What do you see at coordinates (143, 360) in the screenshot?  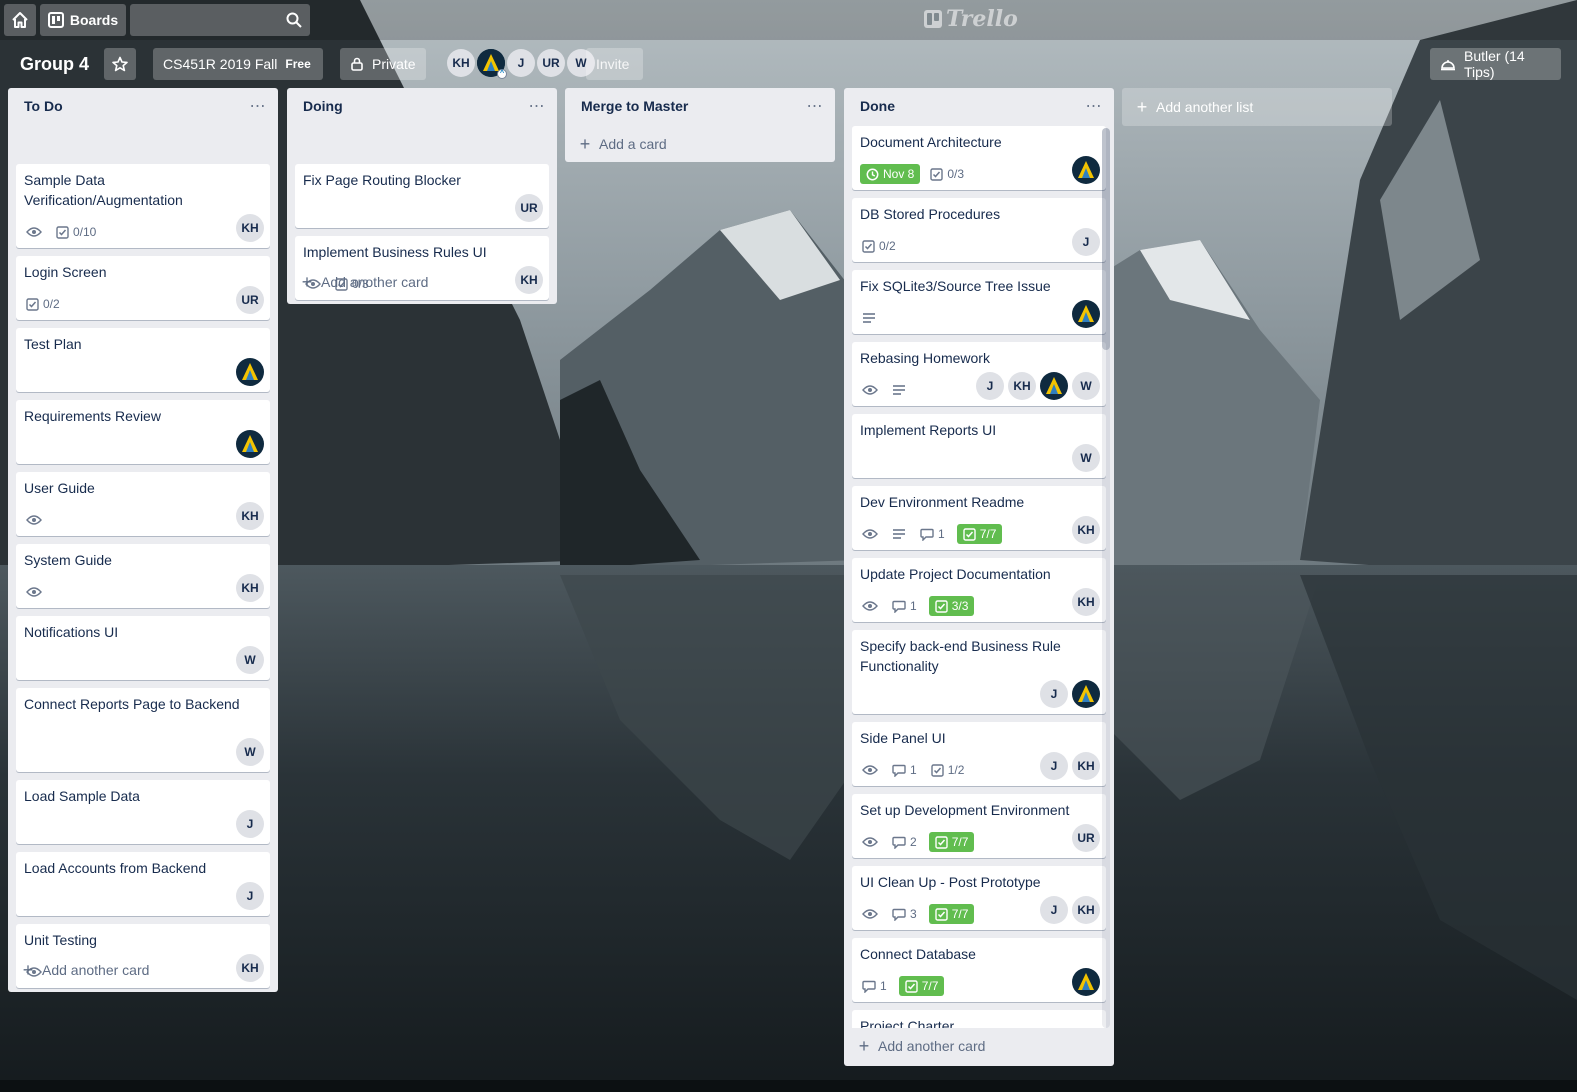 I see `card: Test Plan` at bounding box center [143, 360].